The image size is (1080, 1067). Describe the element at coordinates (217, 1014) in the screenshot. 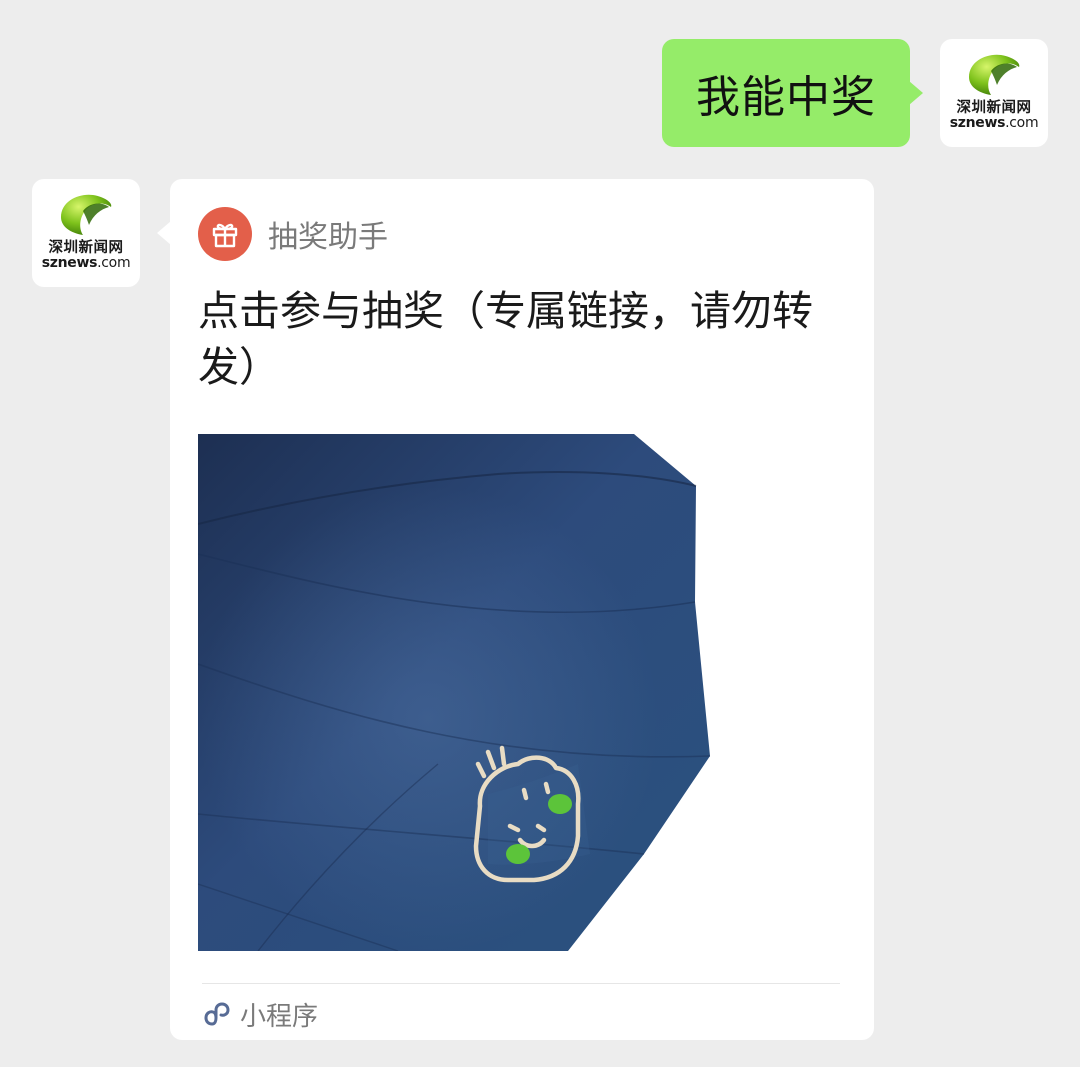

I see `mini-program-icon` at that location.